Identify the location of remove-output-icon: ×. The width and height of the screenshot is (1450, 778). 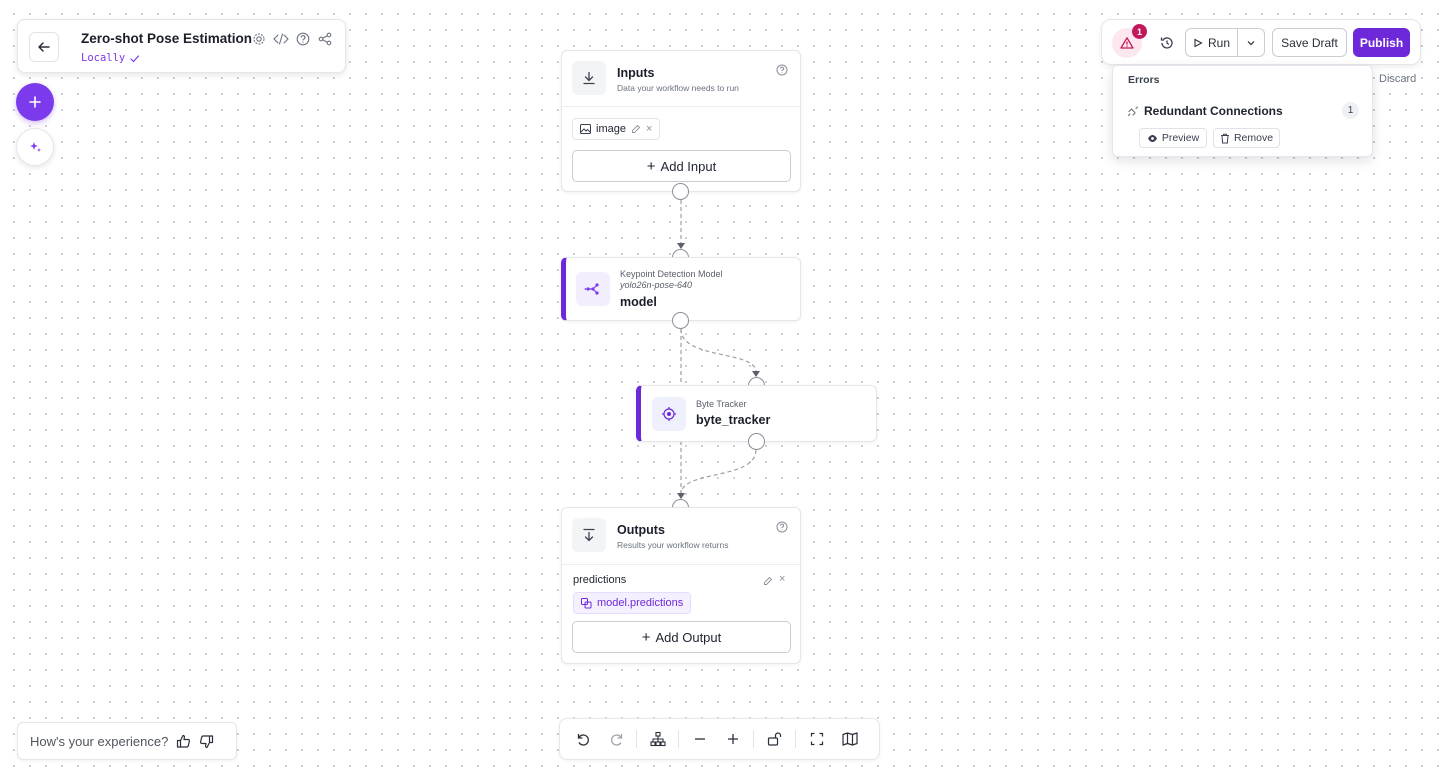
(782, 579).